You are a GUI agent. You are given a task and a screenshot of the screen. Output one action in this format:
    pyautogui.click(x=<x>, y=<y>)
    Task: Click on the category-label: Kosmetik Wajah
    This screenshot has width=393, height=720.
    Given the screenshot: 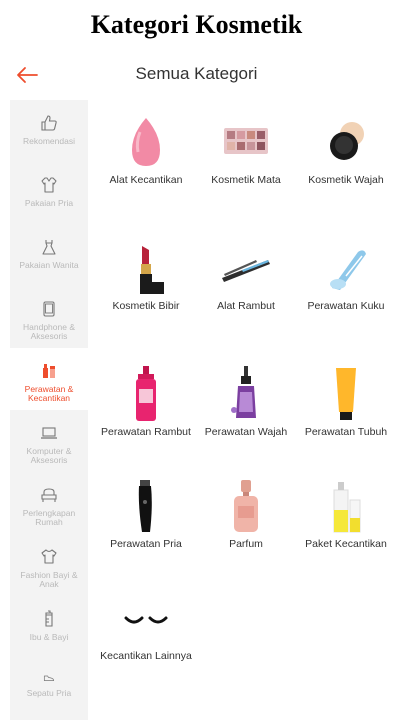 What is the action you would take?
    pyautogui.click(x=346, y=180)
    